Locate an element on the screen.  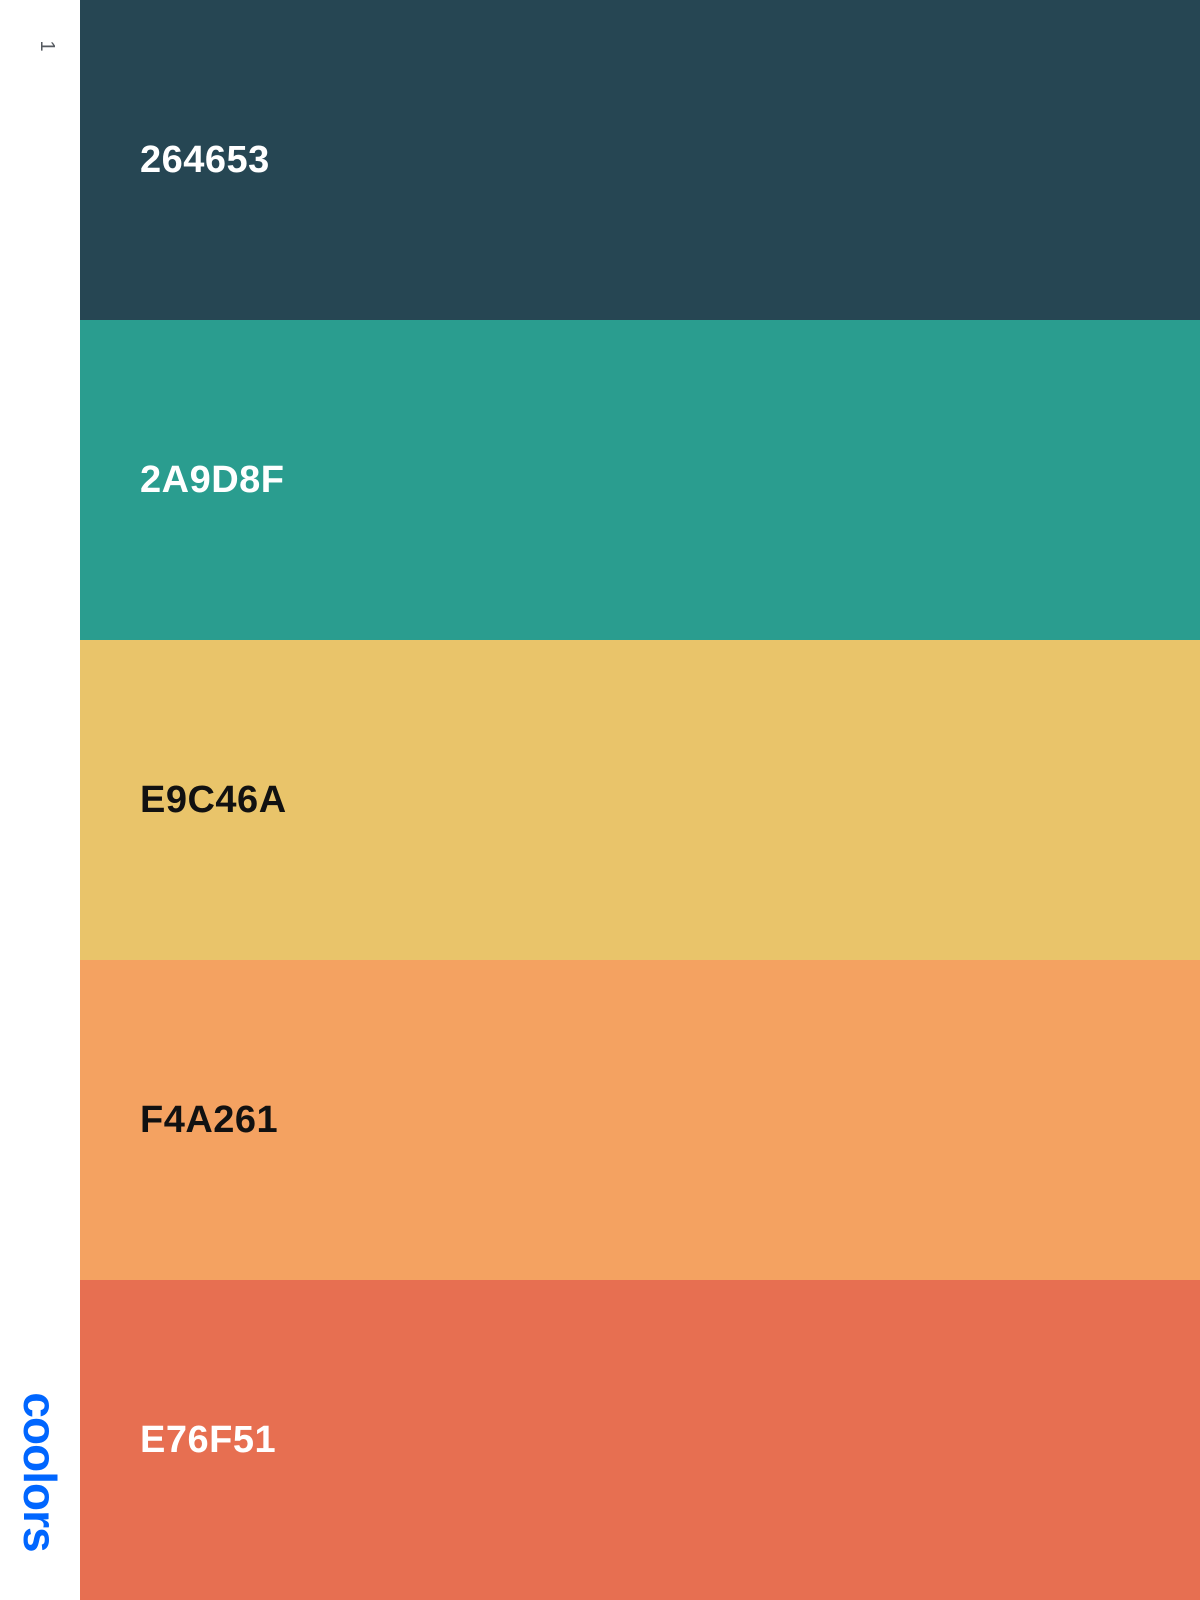
brand-logo: coolors is located at coordinates (40, 1472).